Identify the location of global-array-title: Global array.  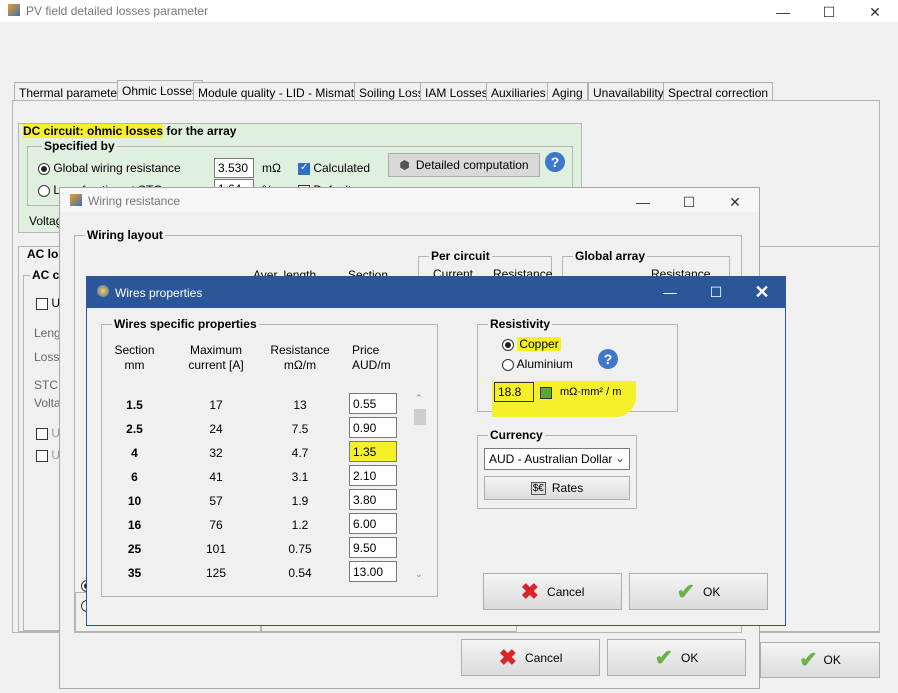
(610, 256).